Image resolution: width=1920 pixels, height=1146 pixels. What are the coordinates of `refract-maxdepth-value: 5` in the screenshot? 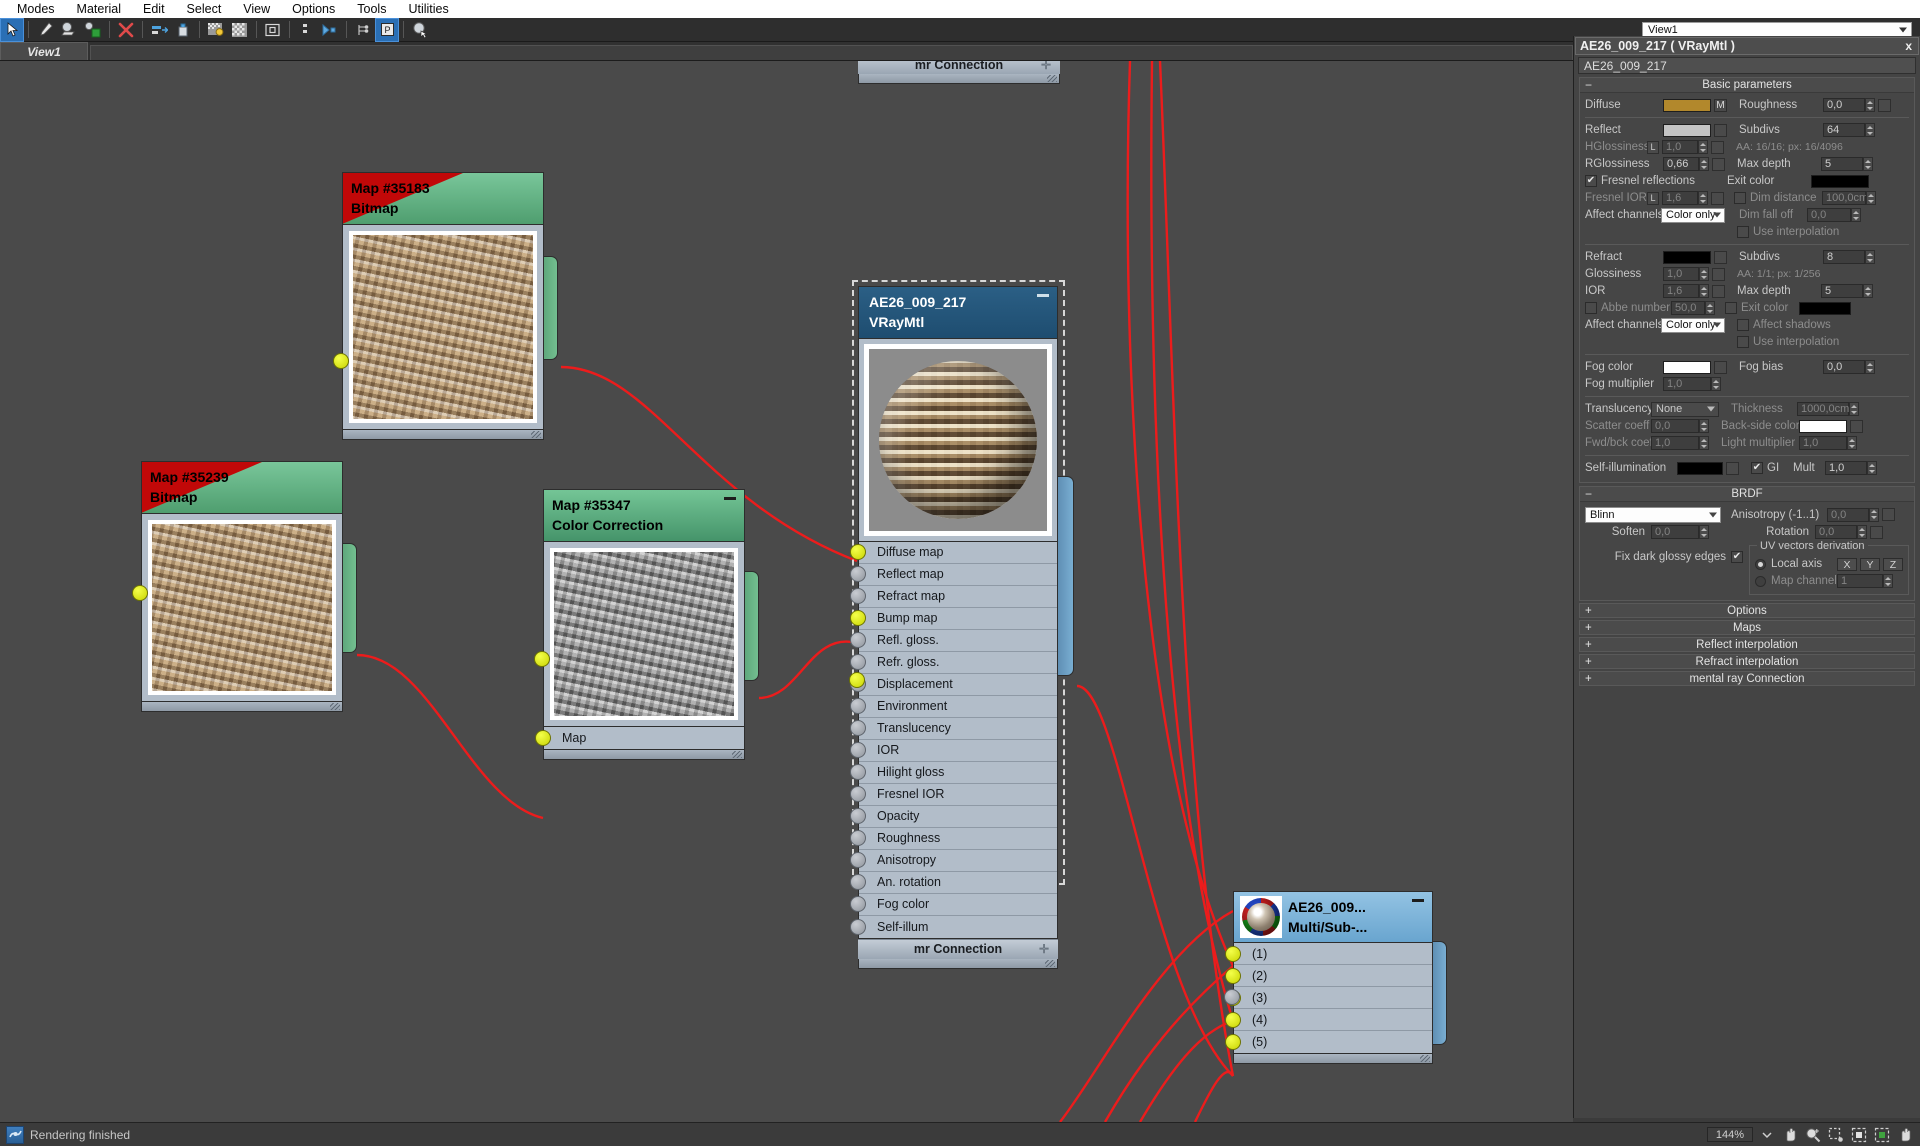 It's located at (1842, 291).